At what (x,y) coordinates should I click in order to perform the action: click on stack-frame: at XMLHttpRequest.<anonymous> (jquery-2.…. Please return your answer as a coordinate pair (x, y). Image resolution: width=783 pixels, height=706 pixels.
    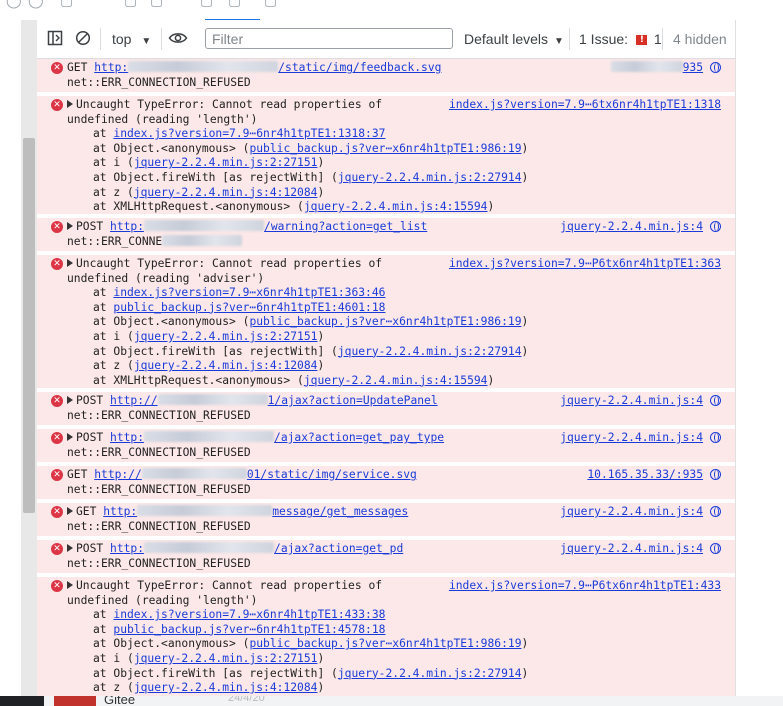
    Looking at the image, I should click on (394, 207).